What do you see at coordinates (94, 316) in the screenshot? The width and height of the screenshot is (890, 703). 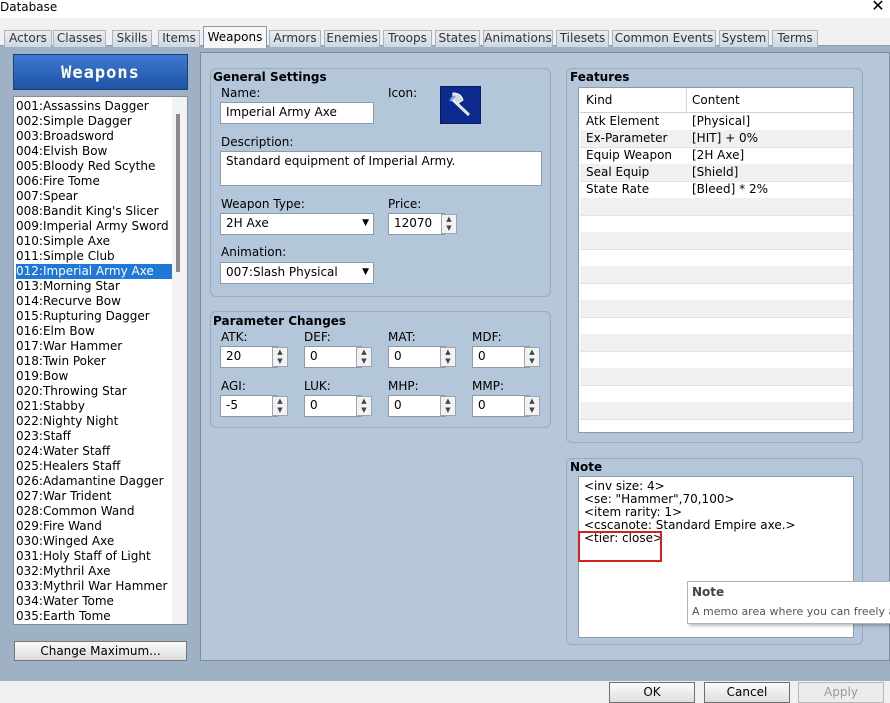 I see `list-item: 015:Rupturing Dagger` at bounding box center [94, 316].